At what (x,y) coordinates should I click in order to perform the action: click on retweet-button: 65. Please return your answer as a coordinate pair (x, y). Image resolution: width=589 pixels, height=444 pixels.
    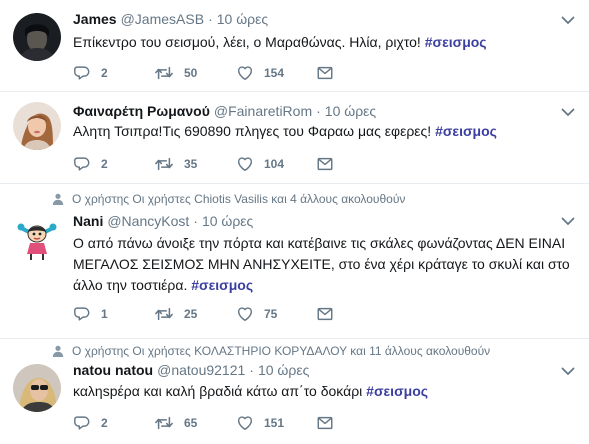
    Looking at the image, I should click on (195, 423).